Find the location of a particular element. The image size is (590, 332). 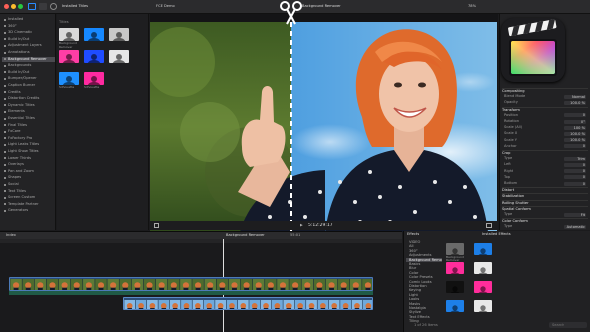

index-button: Index is located at coordinates (11, 235).